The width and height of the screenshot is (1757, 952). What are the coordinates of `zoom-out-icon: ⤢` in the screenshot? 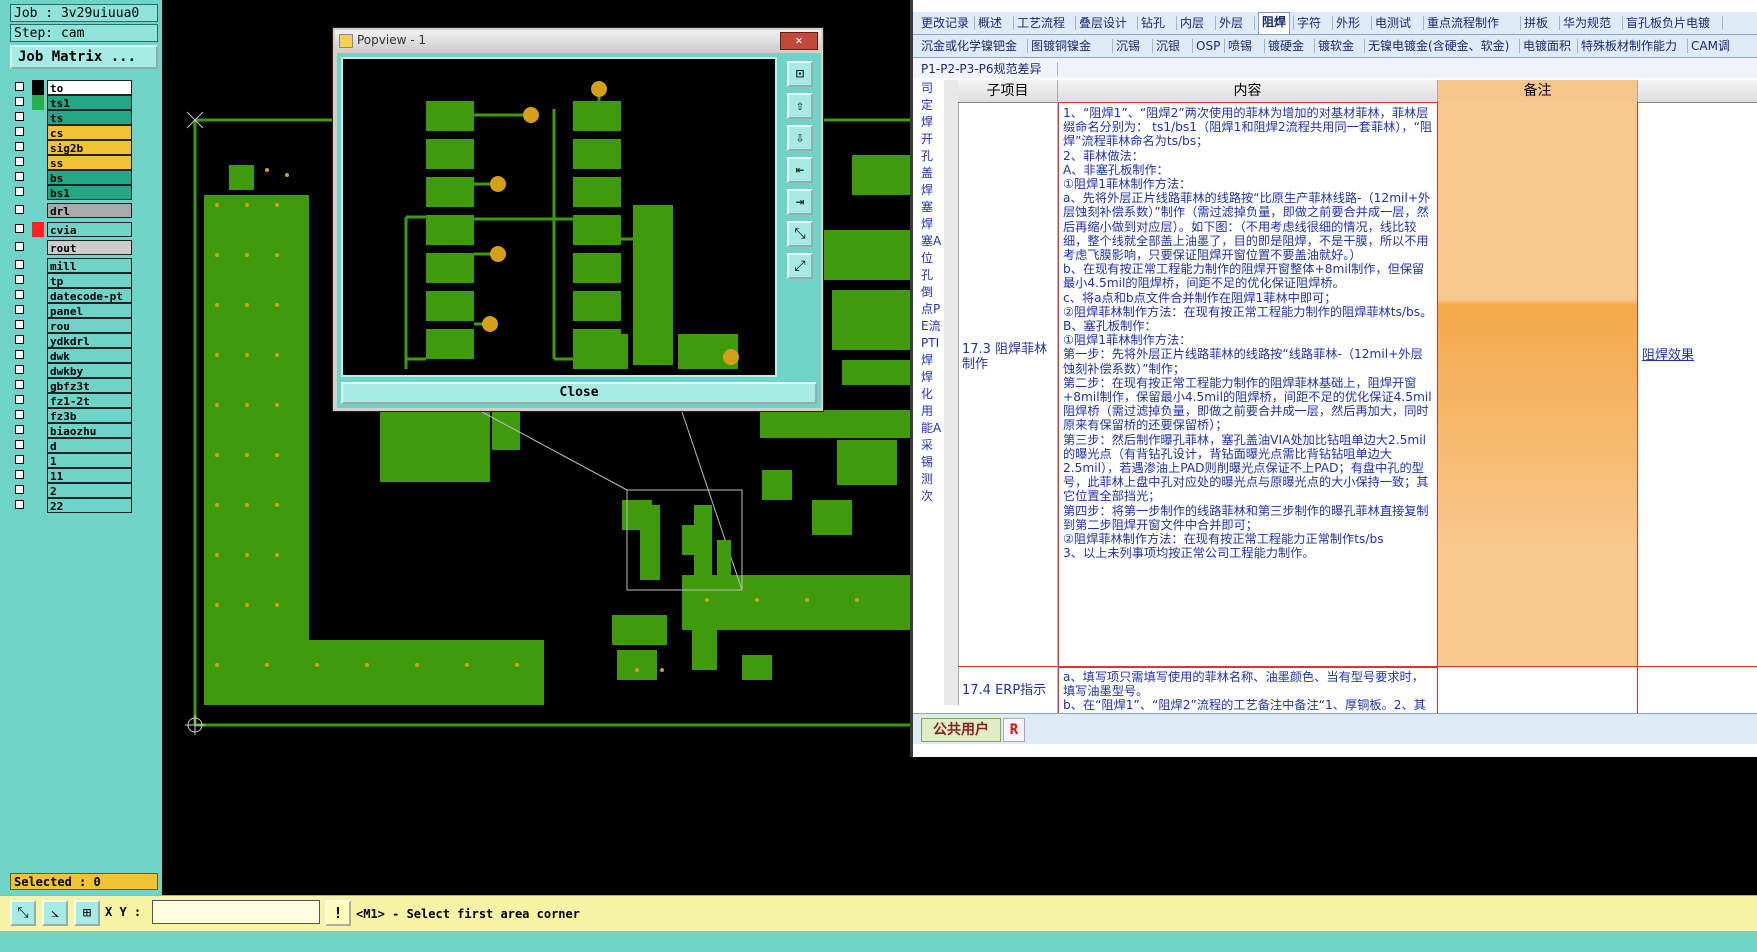 It's located at (800, 266).